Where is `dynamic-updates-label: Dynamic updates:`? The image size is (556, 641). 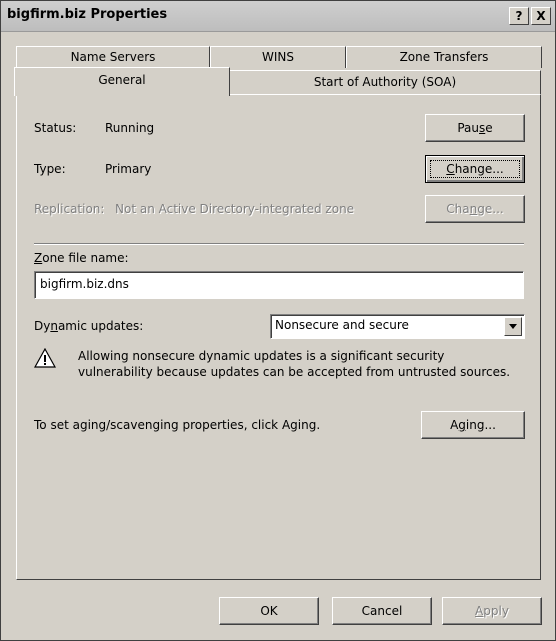 dynamic-updates-label: Dynamic updates: is located at coordinates (89, 326).